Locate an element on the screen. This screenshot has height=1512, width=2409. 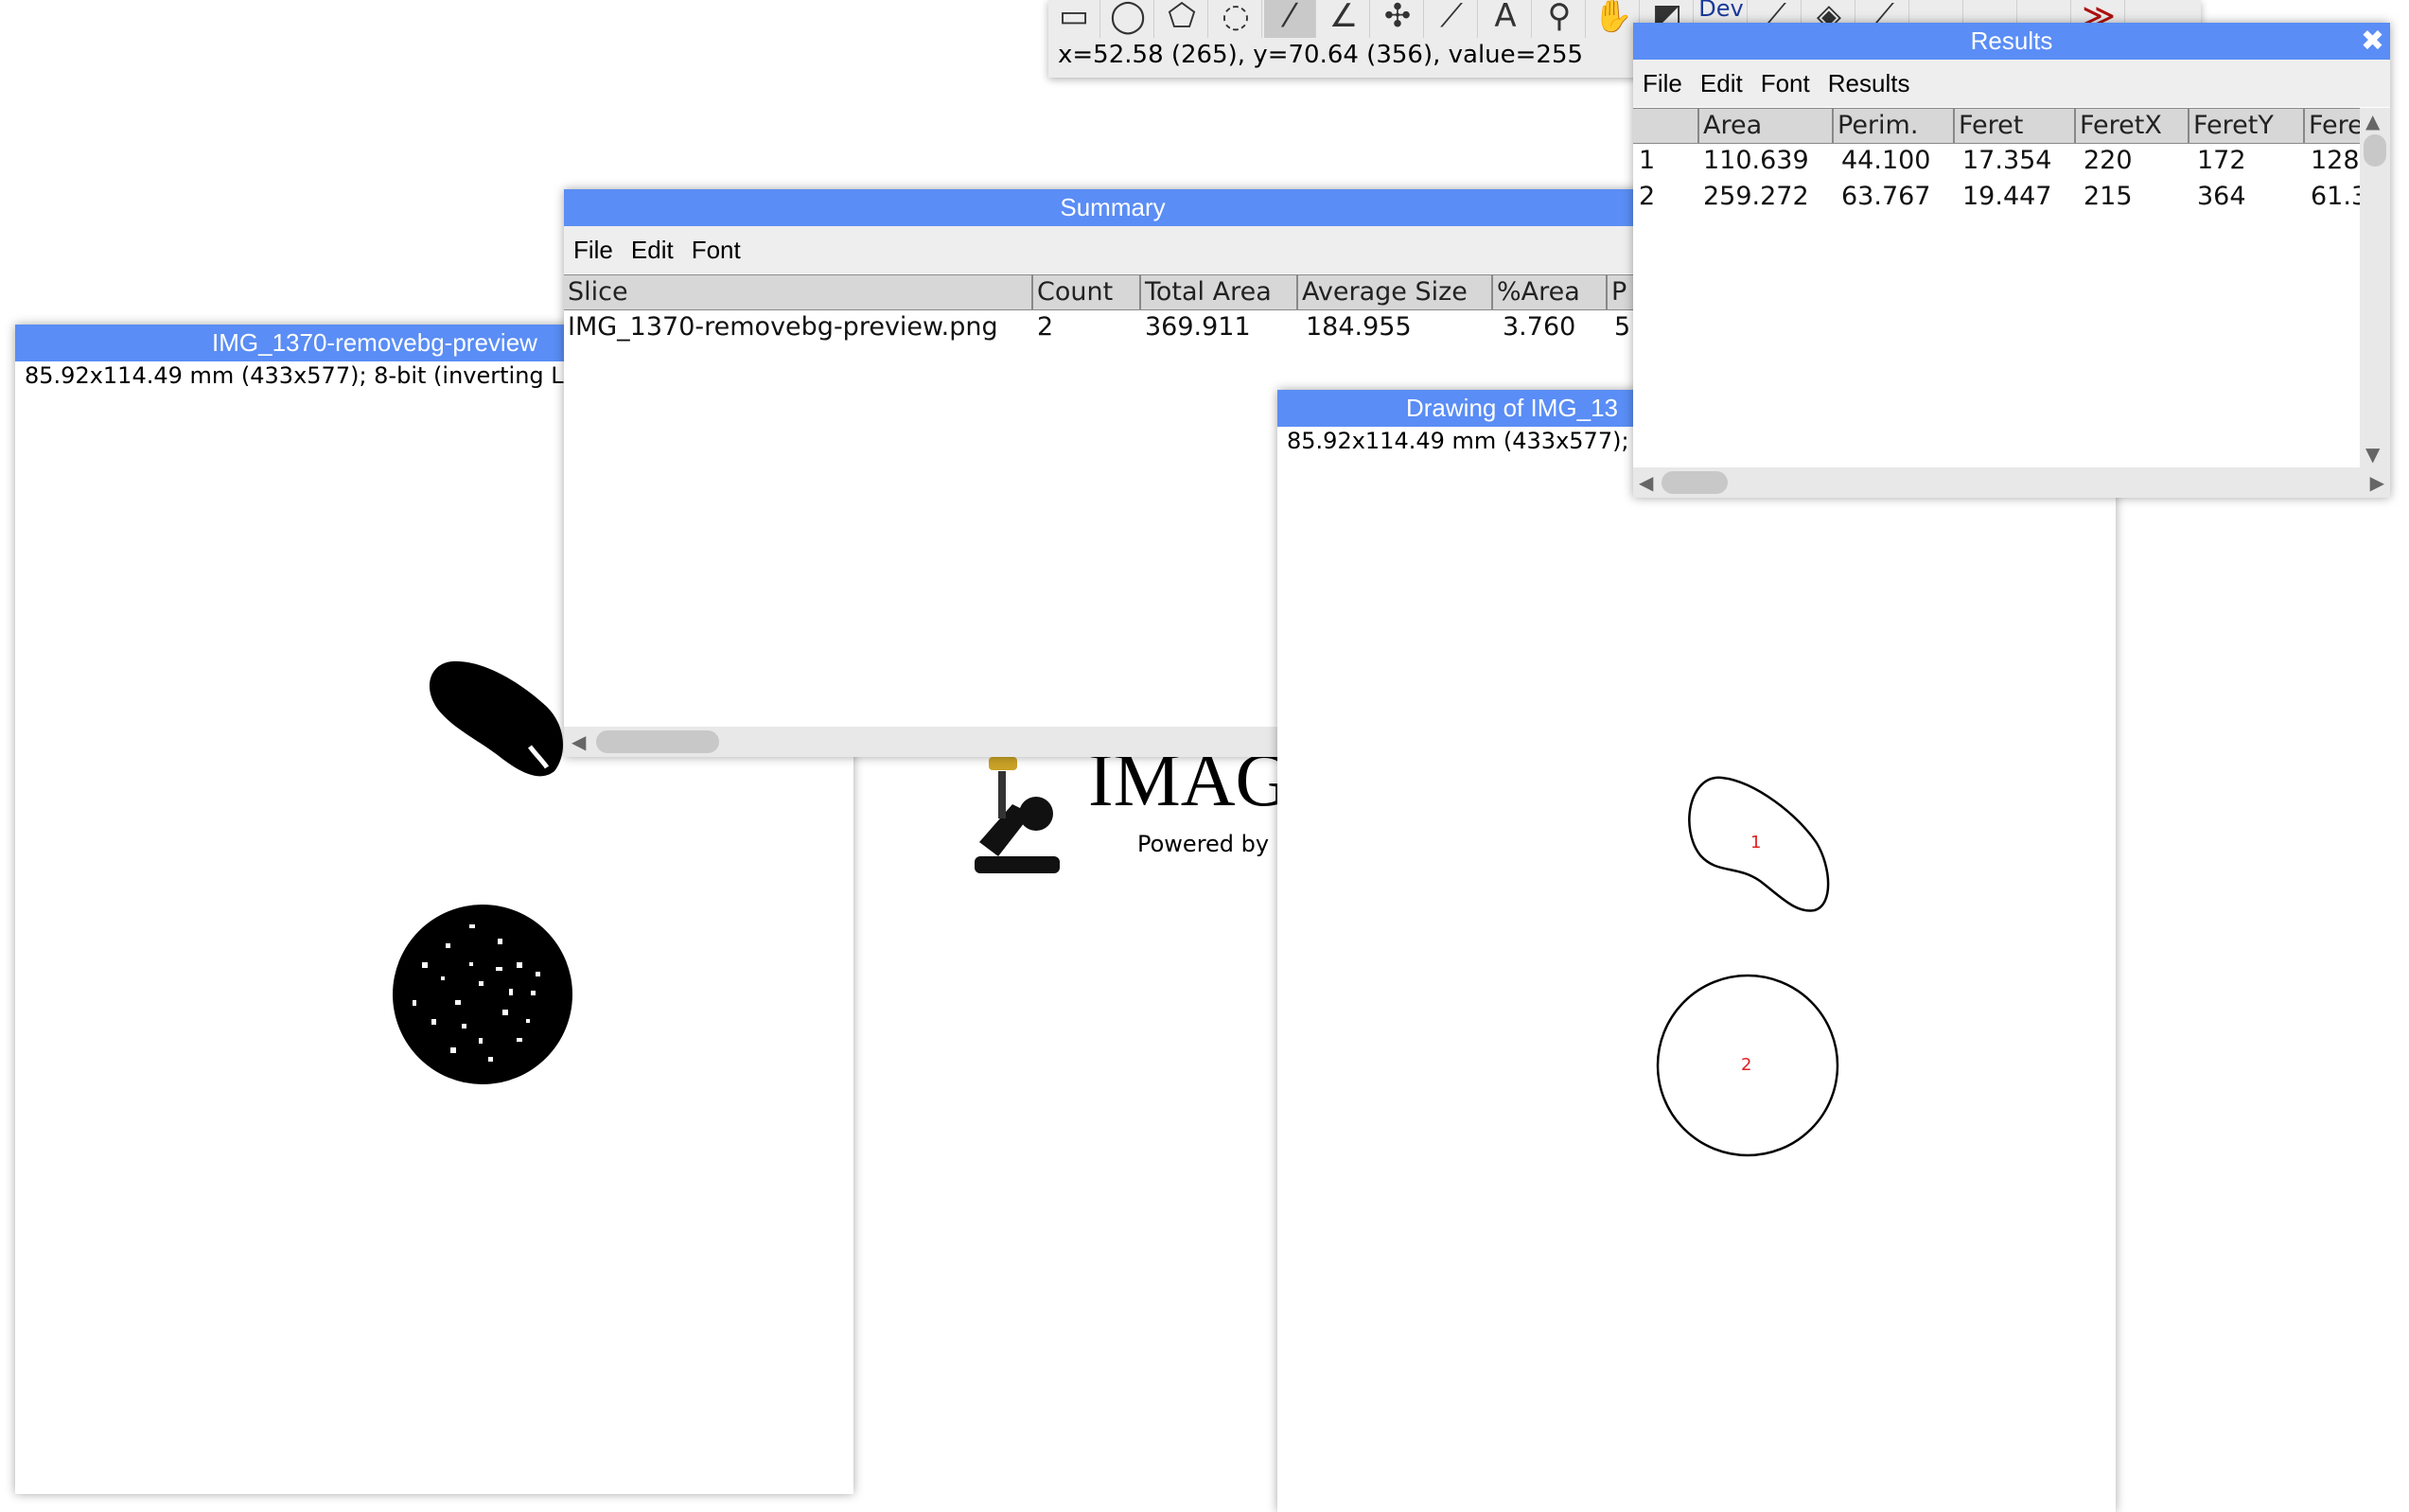
powered-by-text: Powered by is located at coordinates (1203, 844).